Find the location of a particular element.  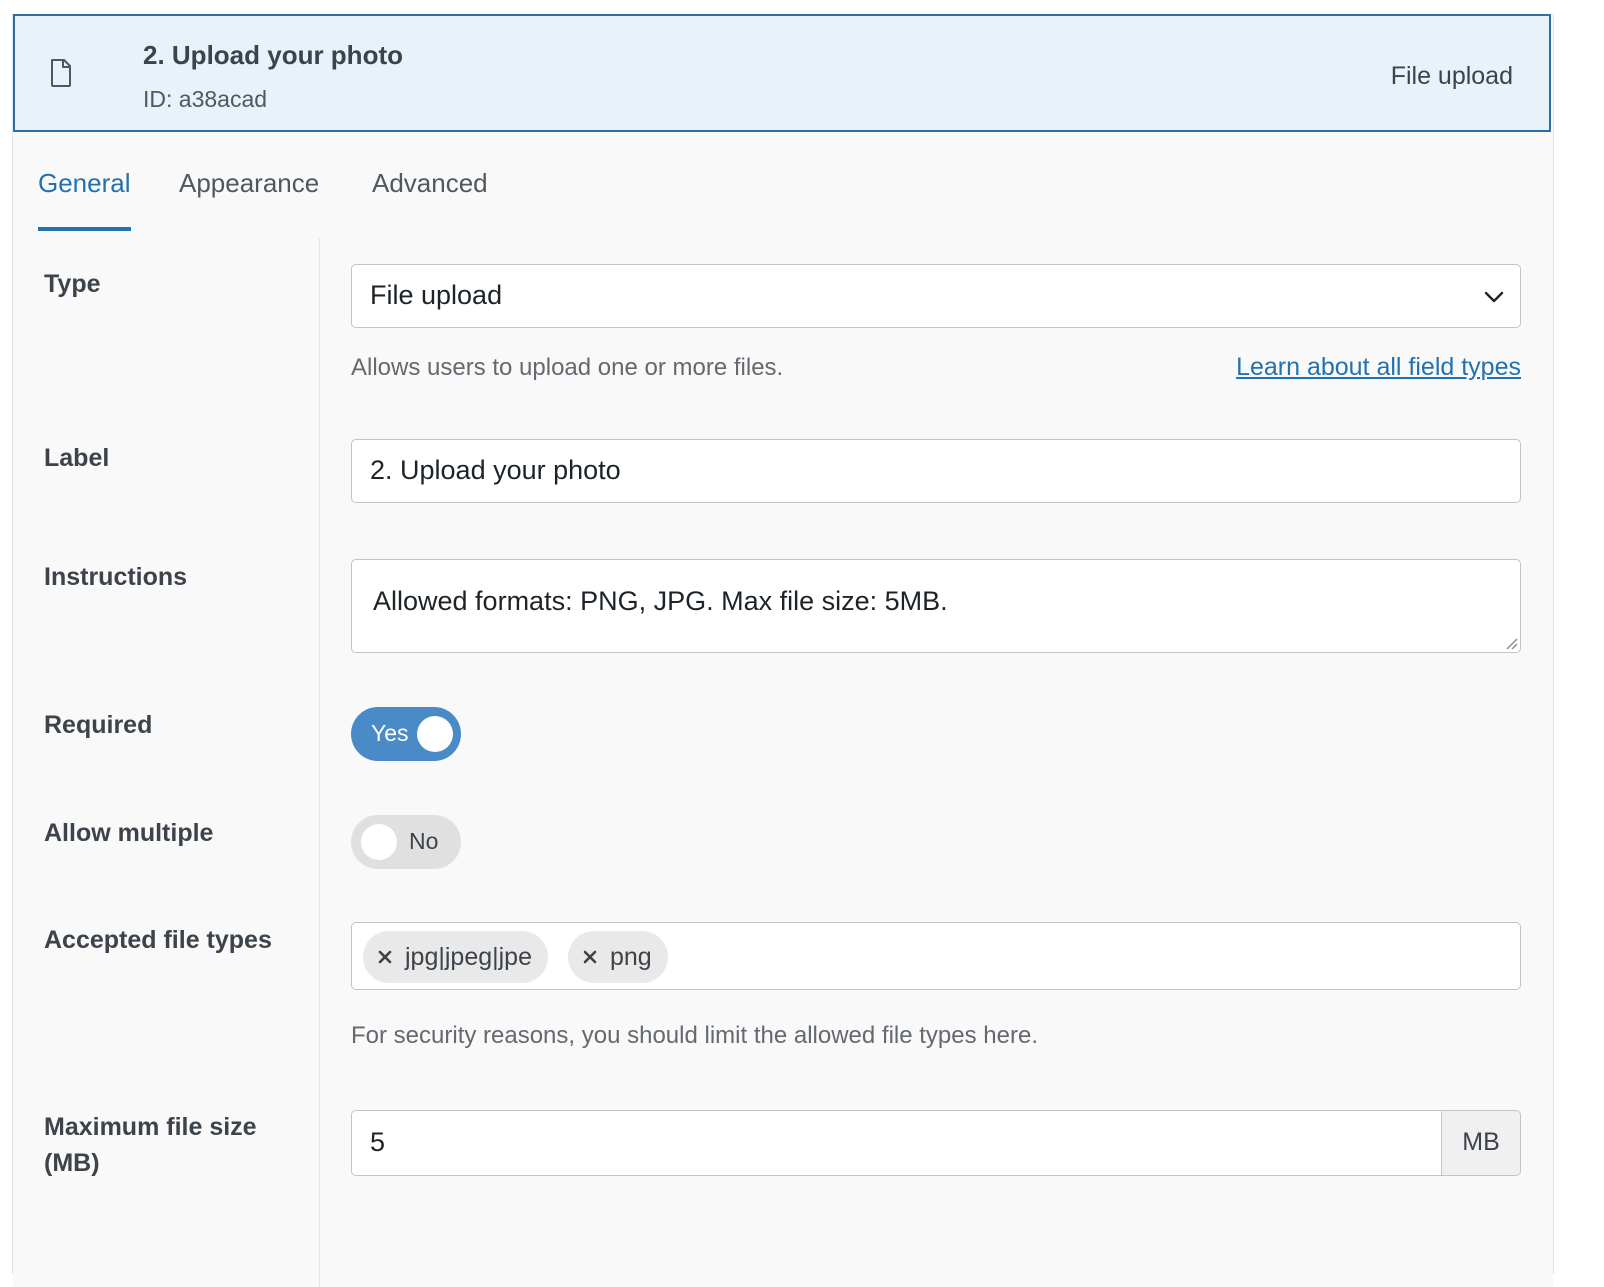

tag-jpg: jpg|jpeg|jpe is located at coordinates (455, 957).